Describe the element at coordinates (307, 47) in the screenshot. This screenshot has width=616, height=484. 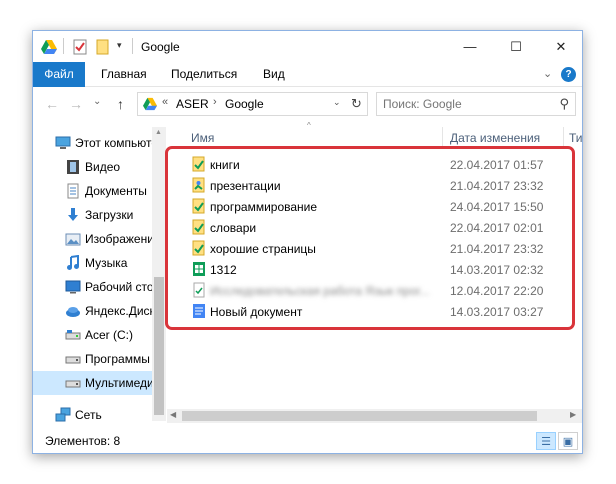
I see `title-bar: ▾ Google — ☐ ✕` at that location.